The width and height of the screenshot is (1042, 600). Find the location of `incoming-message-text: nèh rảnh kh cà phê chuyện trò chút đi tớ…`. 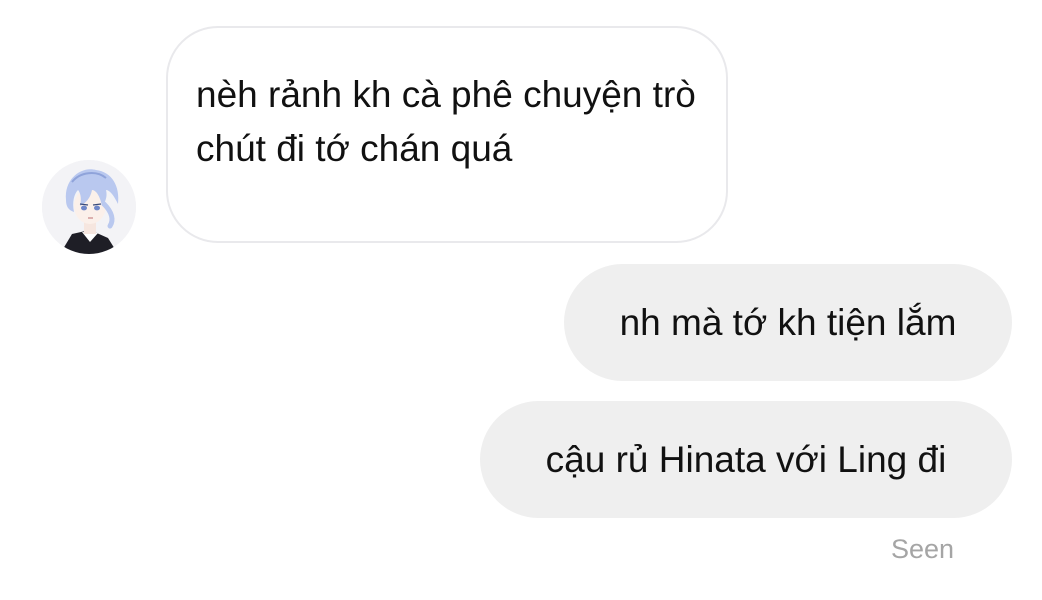

incoming-message-text: nèh rảnh kh cà phê chuyện trò chút đi tớ… is located at coordinates (446, 121).